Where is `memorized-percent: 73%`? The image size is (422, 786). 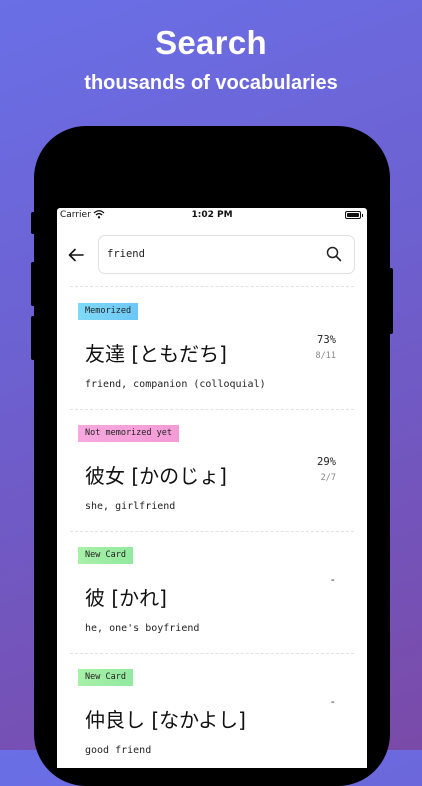
memorized-percent: 73% is located at coordinates (326, 340).